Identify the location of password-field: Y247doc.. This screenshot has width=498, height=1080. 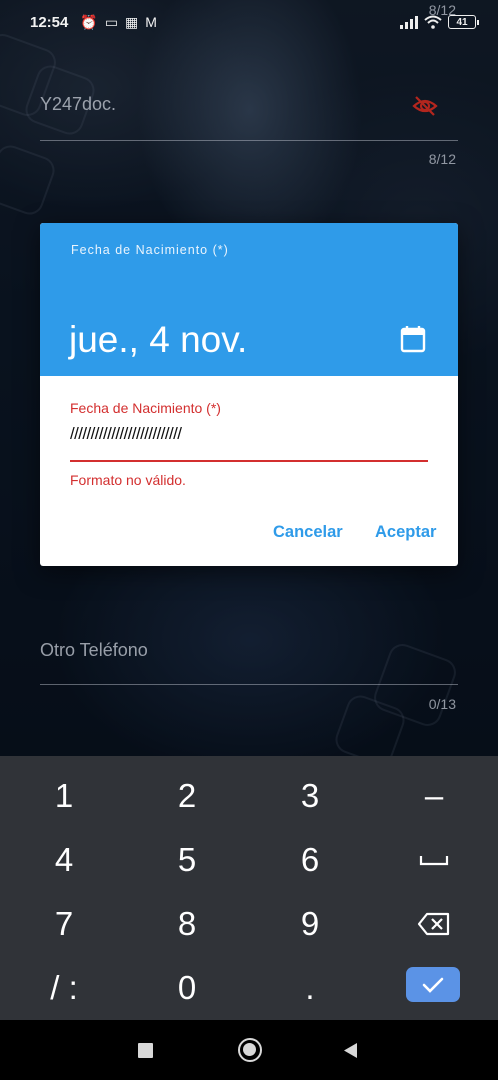
(249, 117).